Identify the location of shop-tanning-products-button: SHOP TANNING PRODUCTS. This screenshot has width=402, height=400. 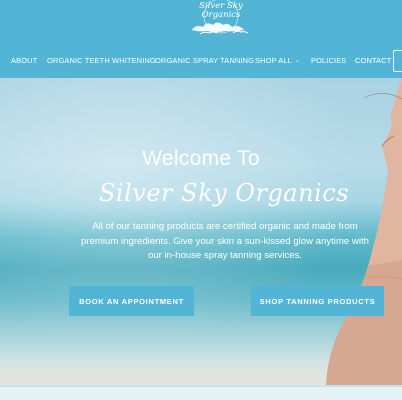
(317, 301).